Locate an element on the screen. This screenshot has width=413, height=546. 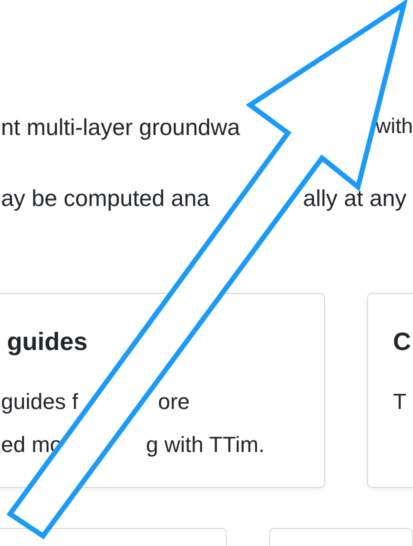
card-title: C is located at coordinates (402, 342).